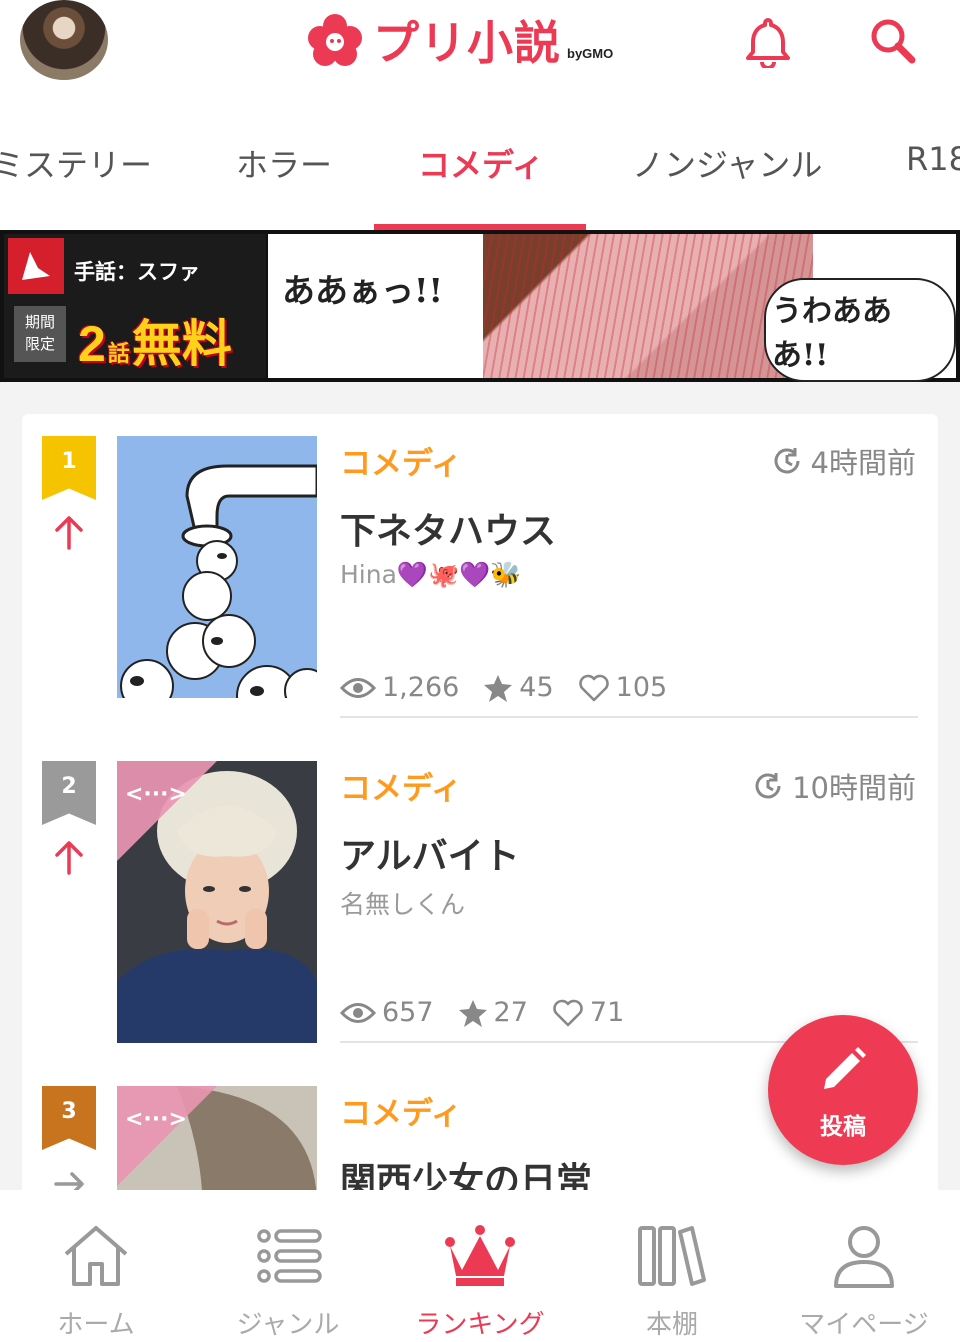  What do you see at coordinates (590, 53) in the screenshot?
I see `logo-gmo-suffix: byGMO` at bounding box center [590, 53].